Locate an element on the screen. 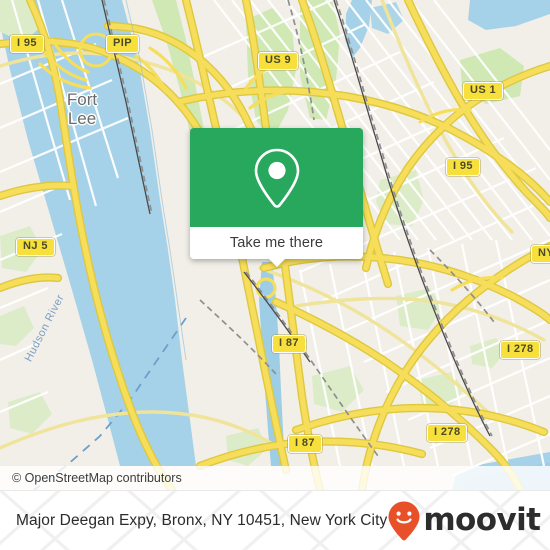  popup-pointer-tail is located at coordinates (276, 262).